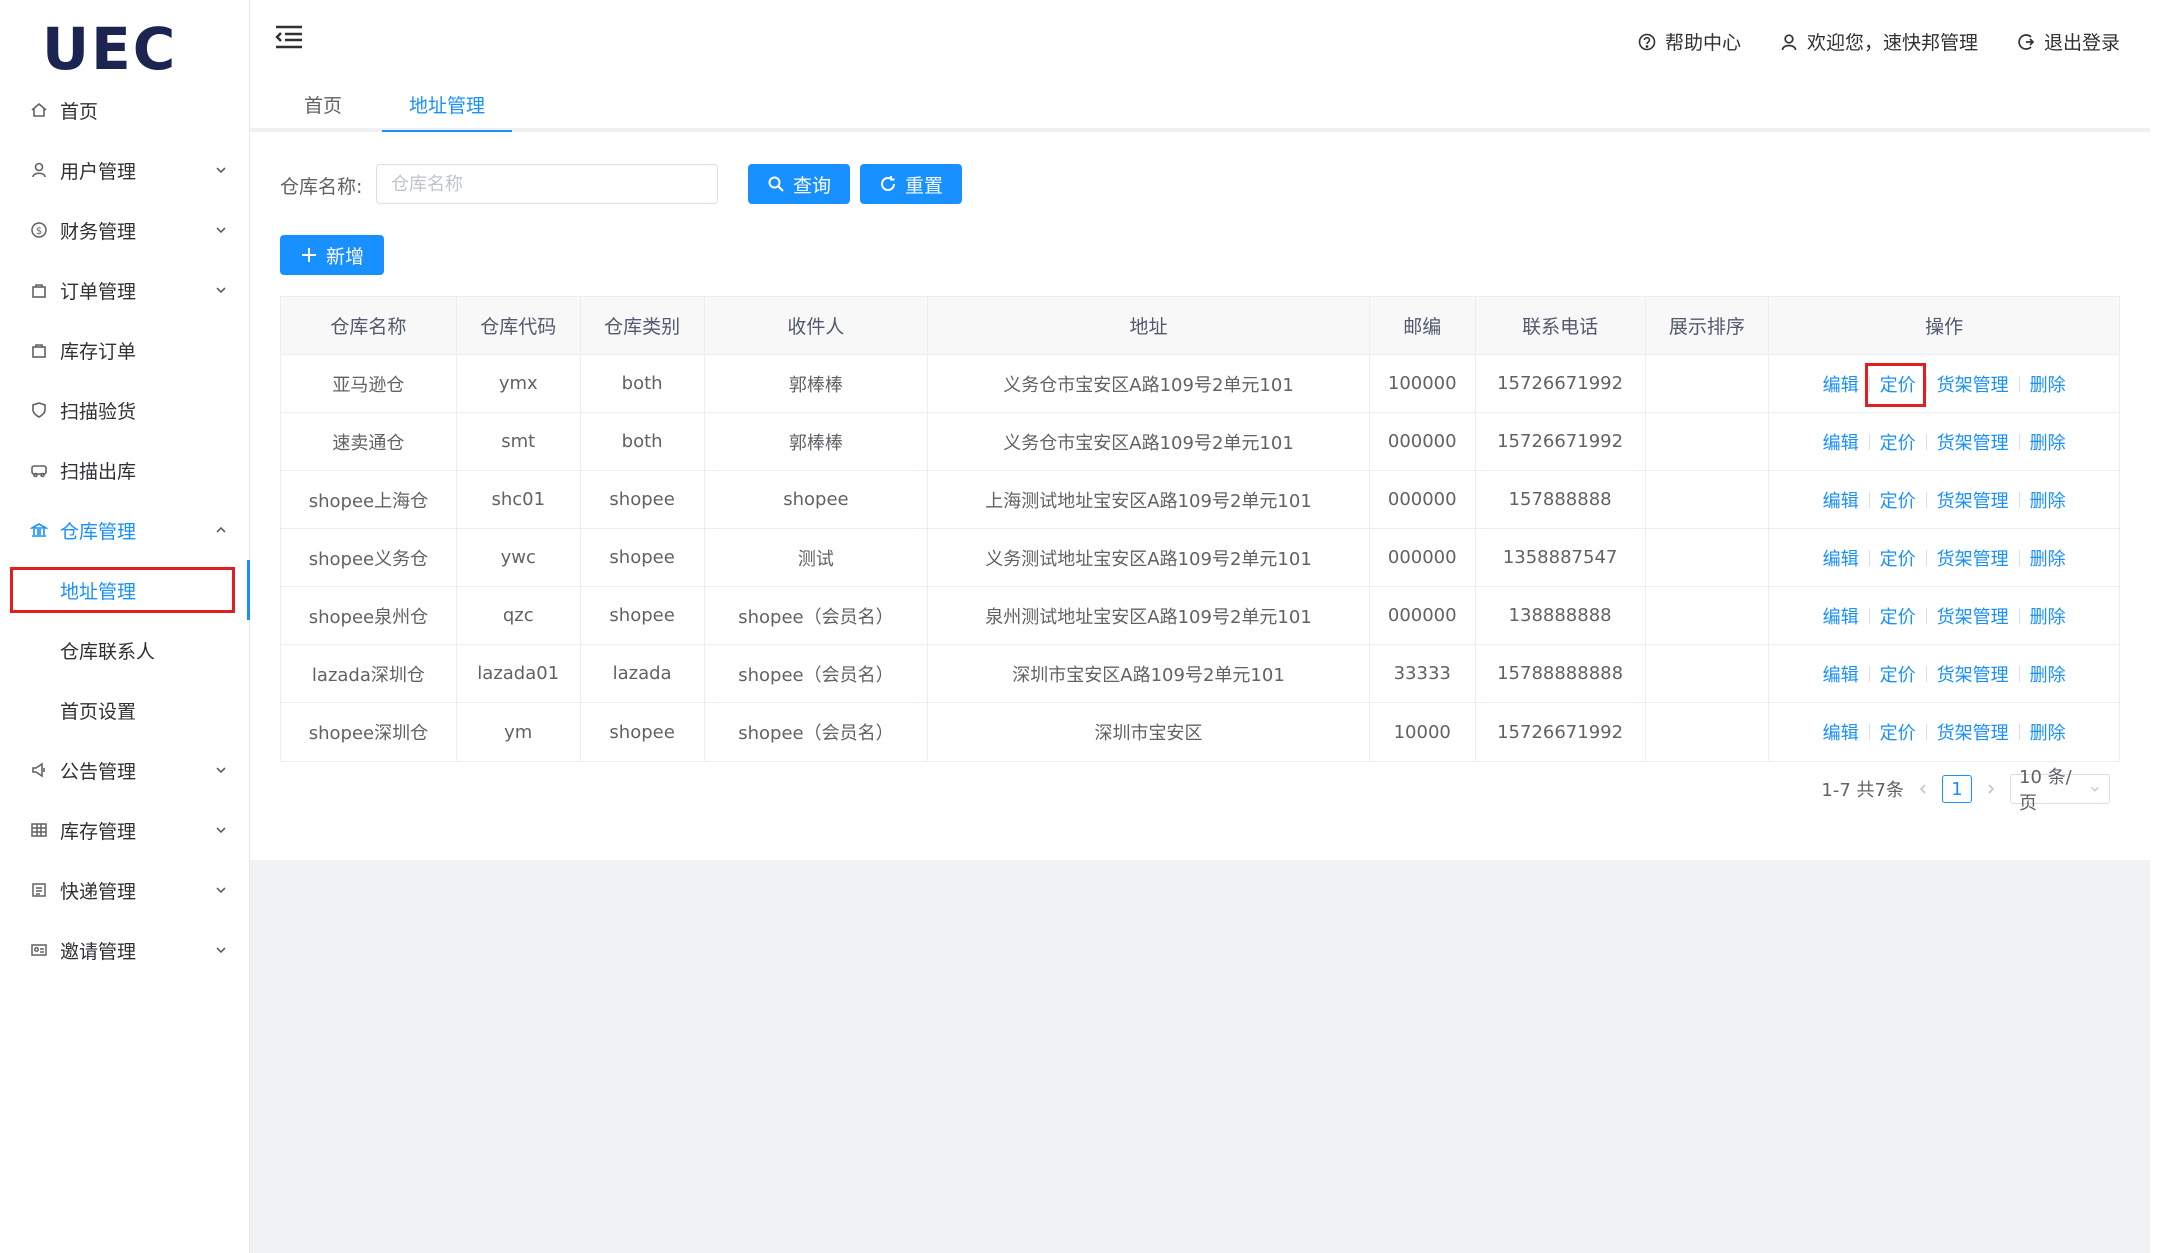 Image resolution: width=2159 pixels, height=1253 pixels. Describe the element at coordinates (911, 184) in the screenshot. I see `reset-button: 重置` at that location.